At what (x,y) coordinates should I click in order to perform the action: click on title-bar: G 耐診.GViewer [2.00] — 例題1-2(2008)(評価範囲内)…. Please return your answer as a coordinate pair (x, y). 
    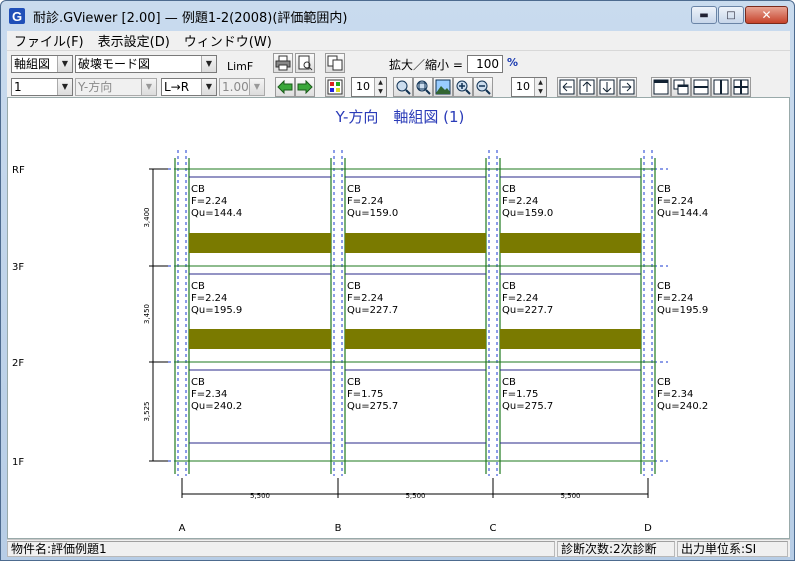
    Looking at the image, I should click on (397, 16).